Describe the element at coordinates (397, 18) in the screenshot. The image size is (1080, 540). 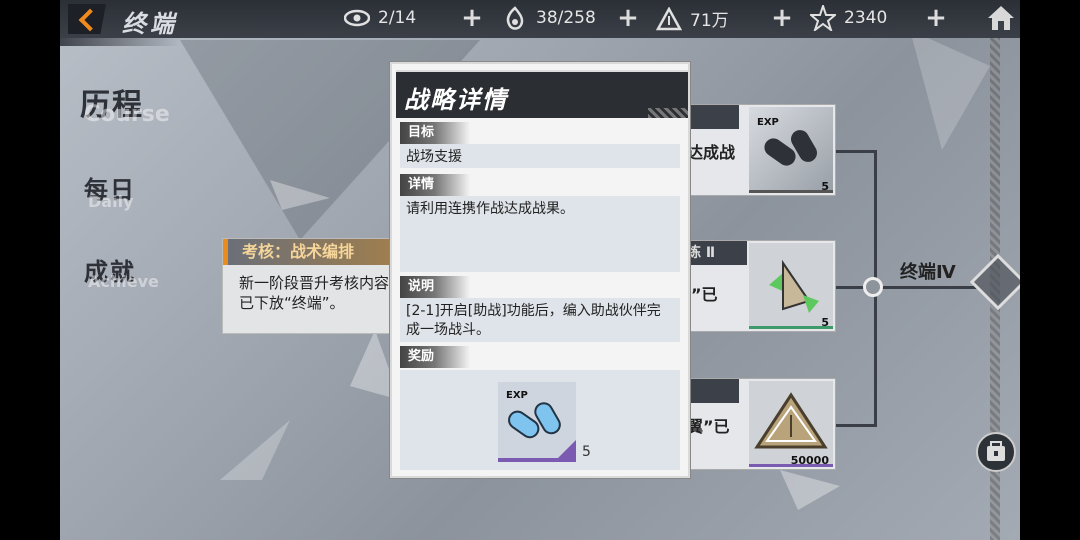
I see `resource-value: 2/14` at that location.